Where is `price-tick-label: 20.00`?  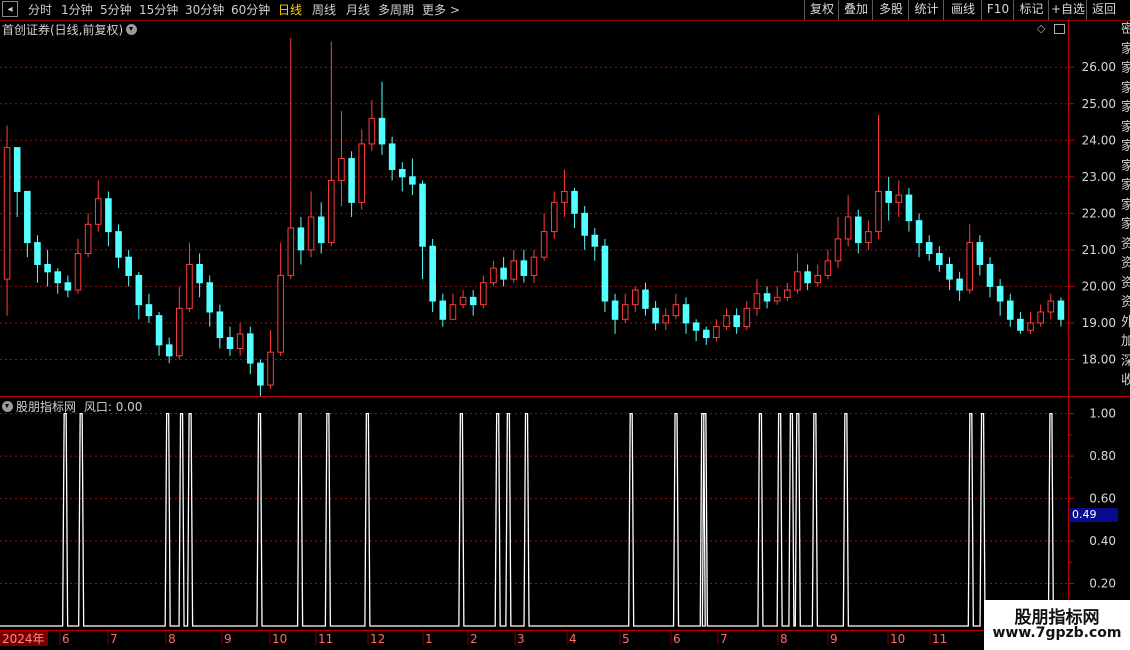
price-tick-label: 20.00 is located at coordinates (1099, 286).